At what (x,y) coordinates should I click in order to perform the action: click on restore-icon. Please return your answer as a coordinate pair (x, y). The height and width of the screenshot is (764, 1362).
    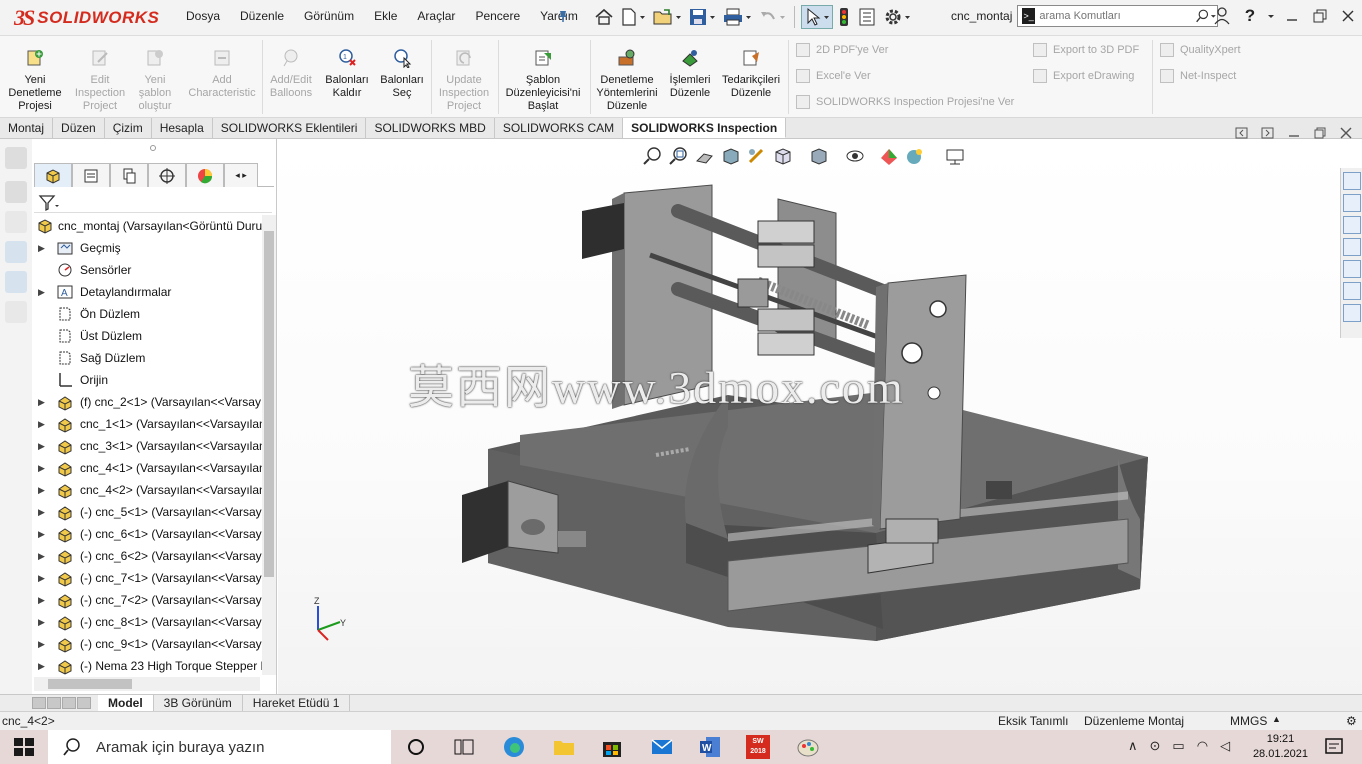
    Looking at the image, I should click on (1320, 16).